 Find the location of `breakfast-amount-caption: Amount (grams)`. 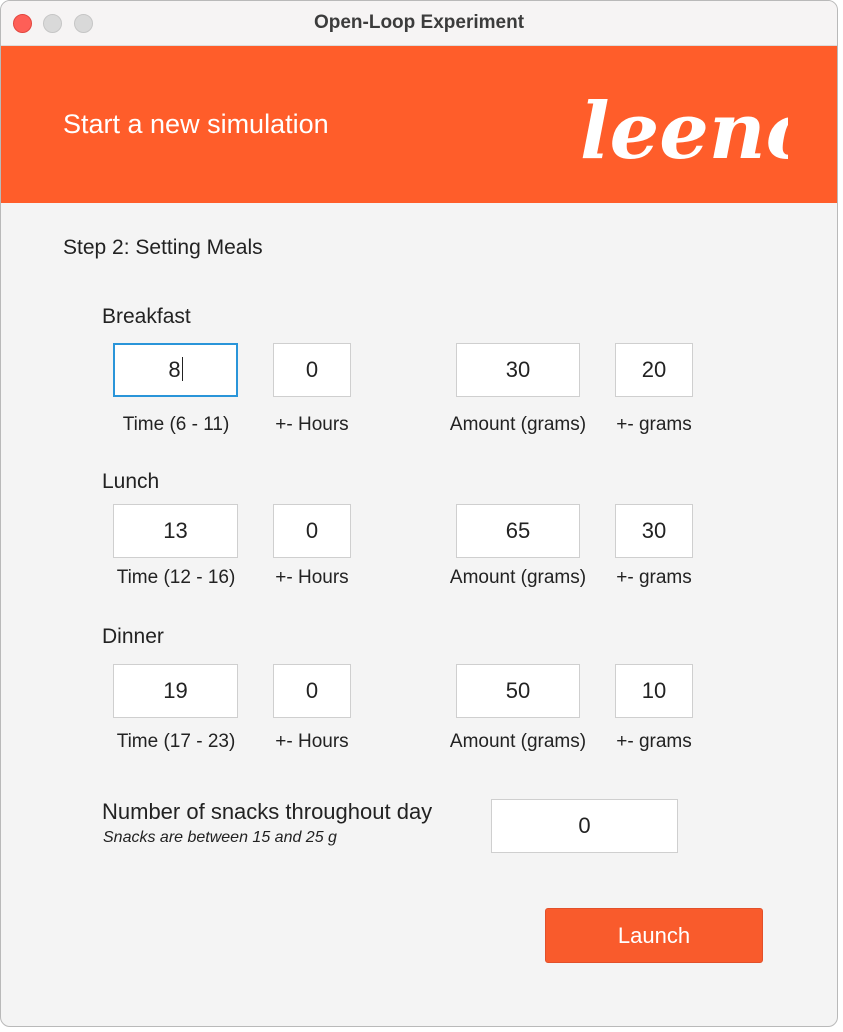

breakfast-amount-caption: Amount (grams) is located at coordinates (518, 424).